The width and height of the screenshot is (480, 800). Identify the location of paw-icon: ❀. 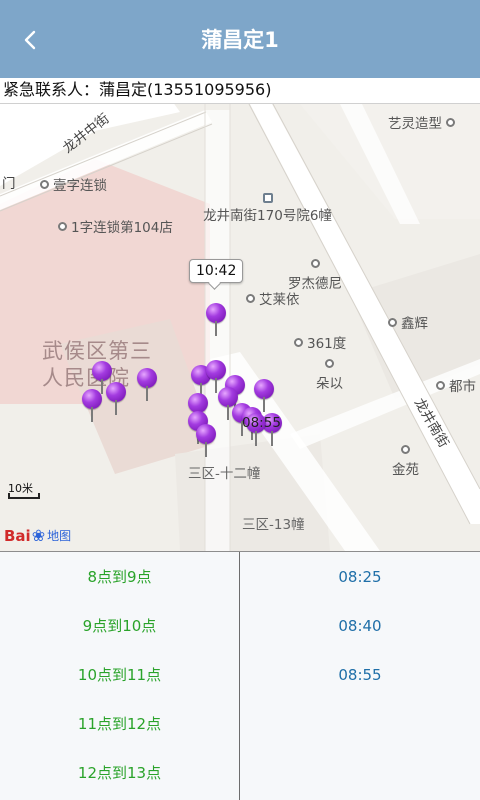
(38, 535).